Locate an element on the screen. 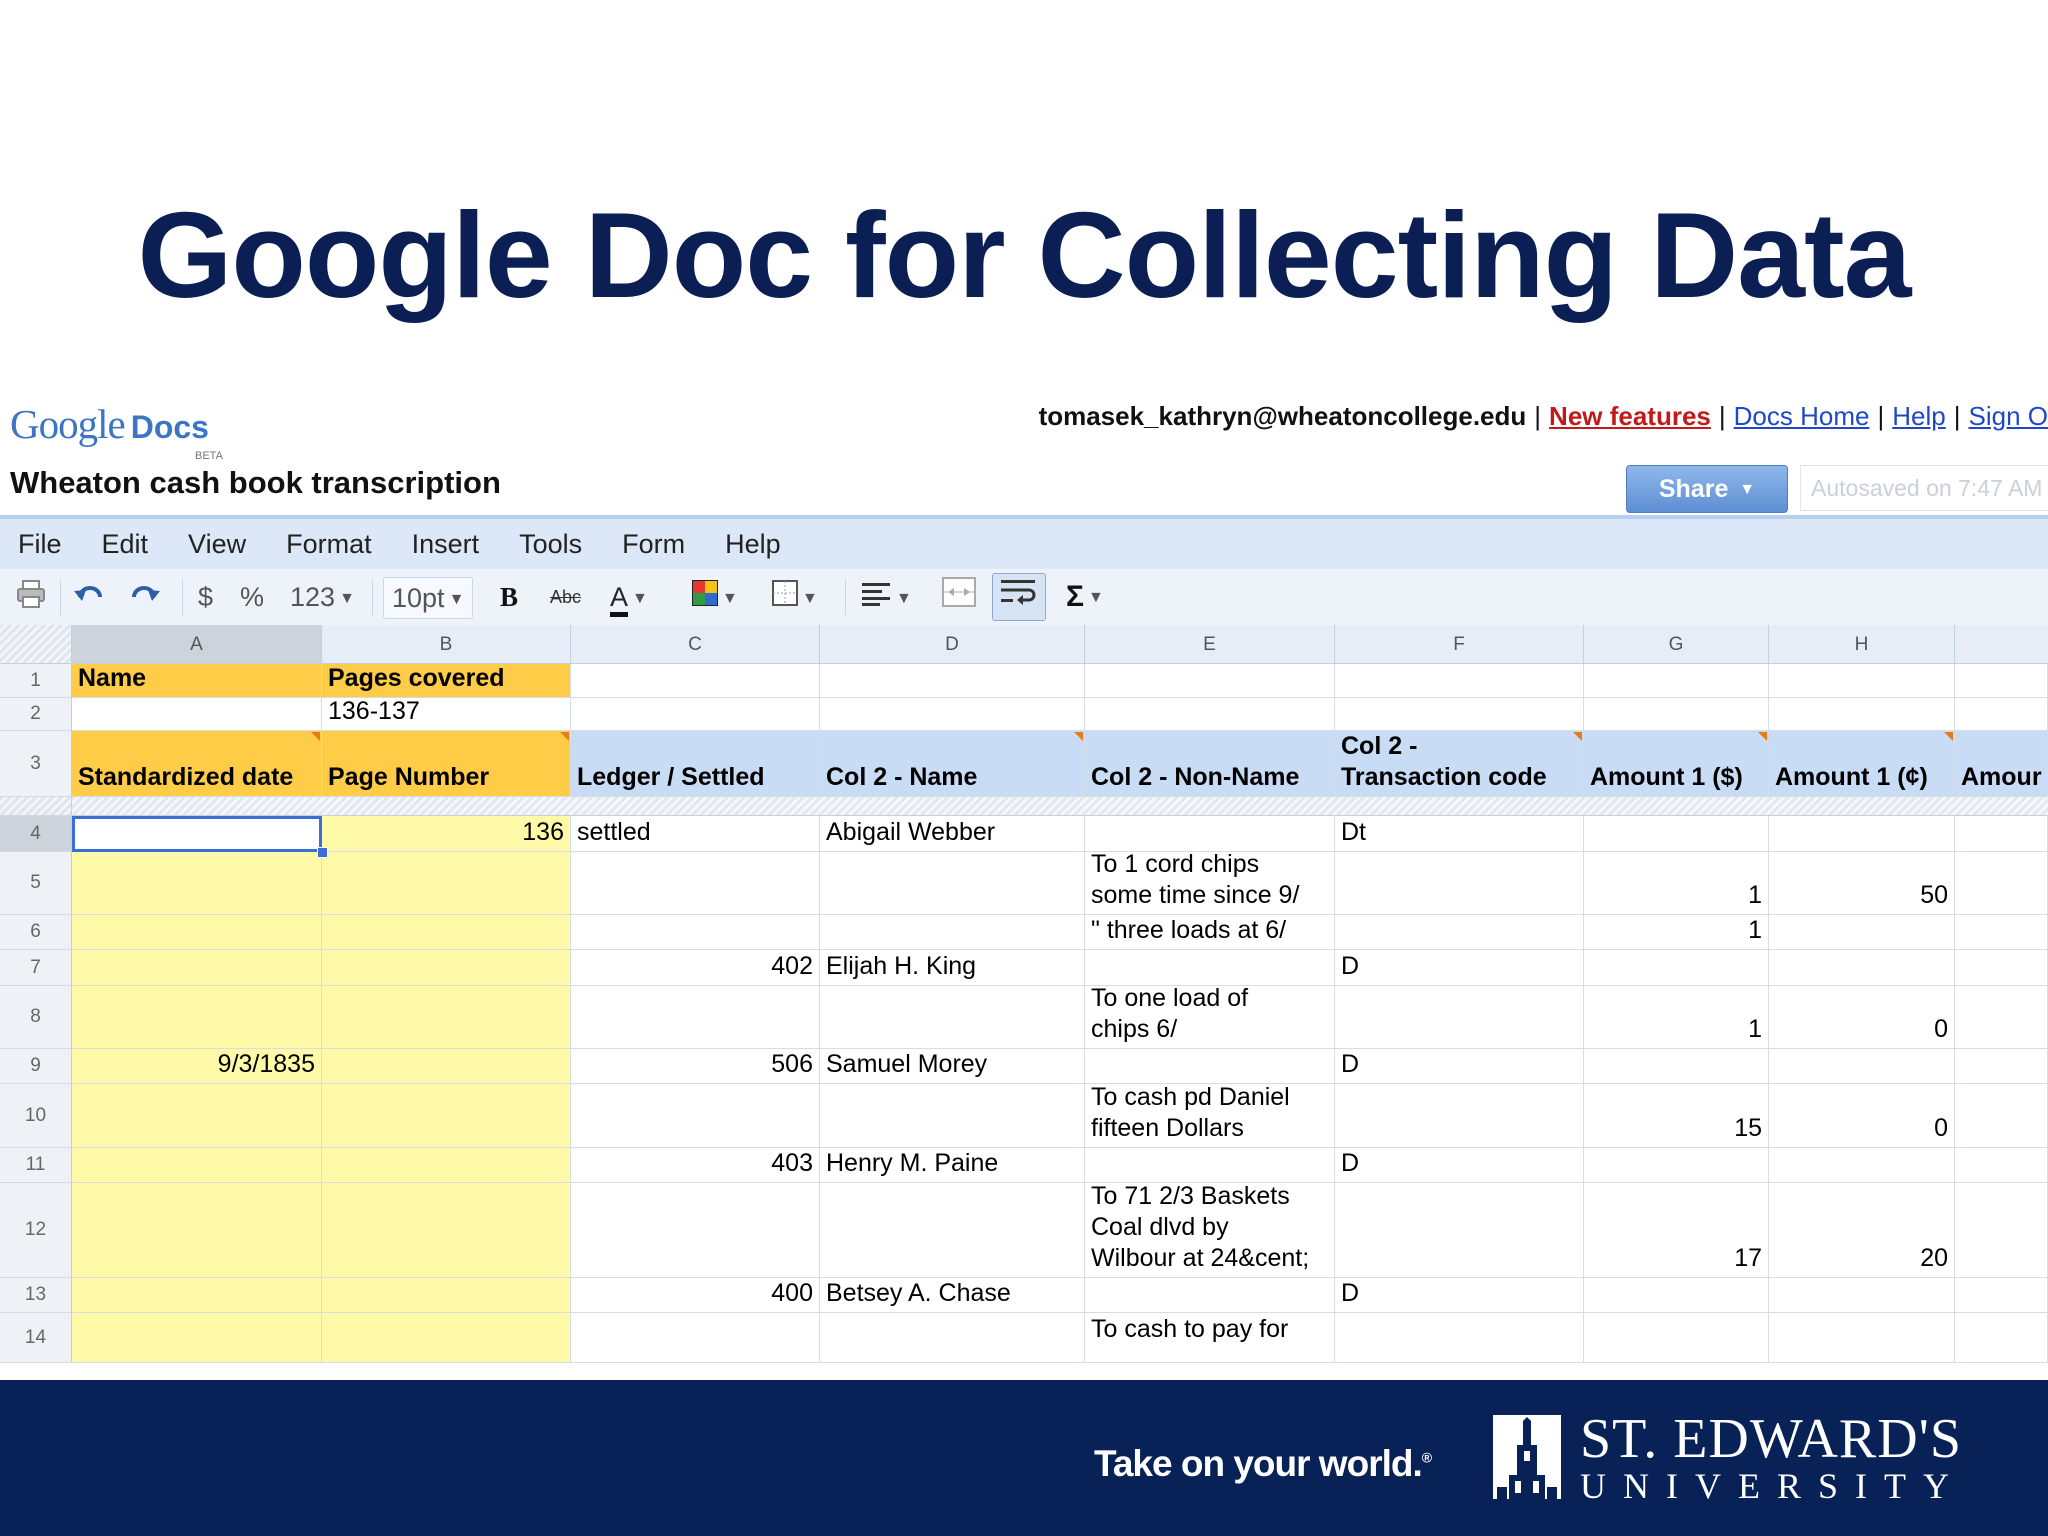  cell-e5: To 1 cord chips some time since 9/ is located at coordinates (1210, 883).